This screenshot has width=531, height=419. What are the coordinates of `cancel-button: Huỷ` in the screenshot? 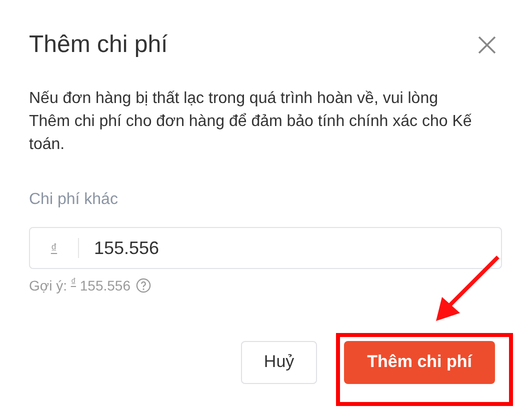 It's located at (279, 362).